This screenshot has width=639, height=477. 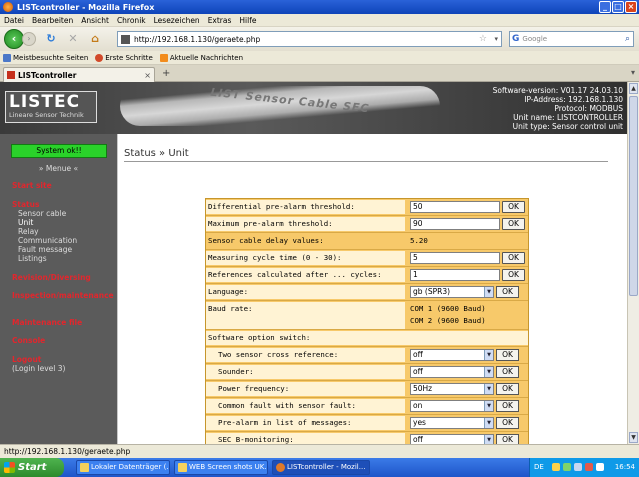 What do you see at coordinates (513, 258) in the screenshot?
I see `cycle-time-ok-button: OK` at bounding box center [513, 258].